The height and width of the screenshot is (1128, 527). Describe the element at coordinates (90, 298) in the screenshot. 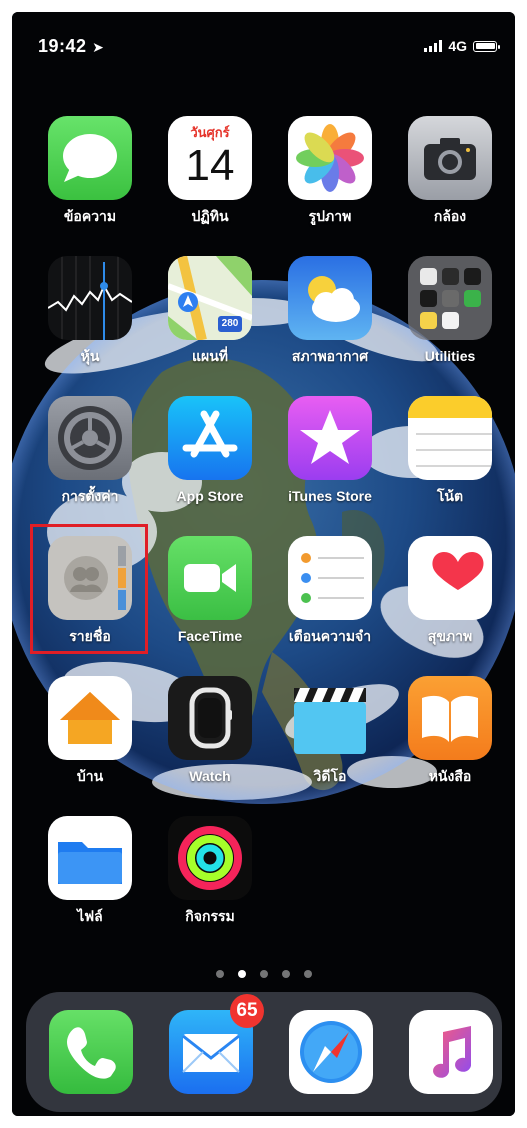

I see `stocks-icon` at that location.